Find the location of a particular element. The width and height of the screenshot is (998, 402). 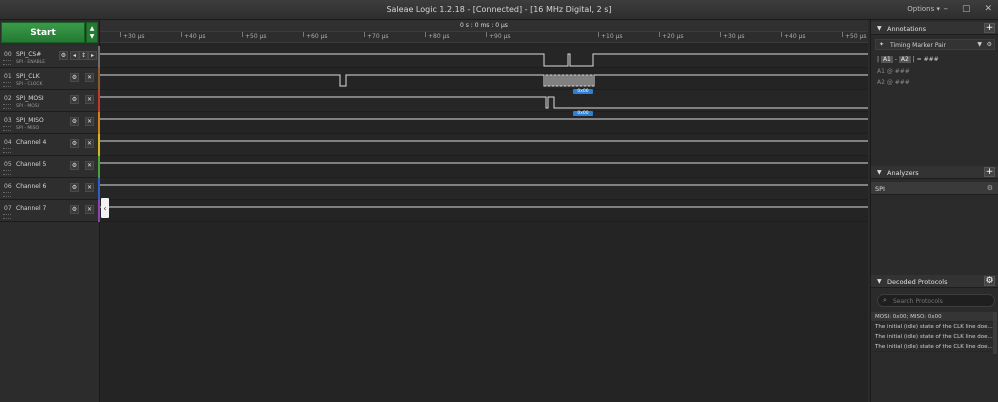

analyzer-item-spi: SPI ⚙ is located at coordinates (934, 188).